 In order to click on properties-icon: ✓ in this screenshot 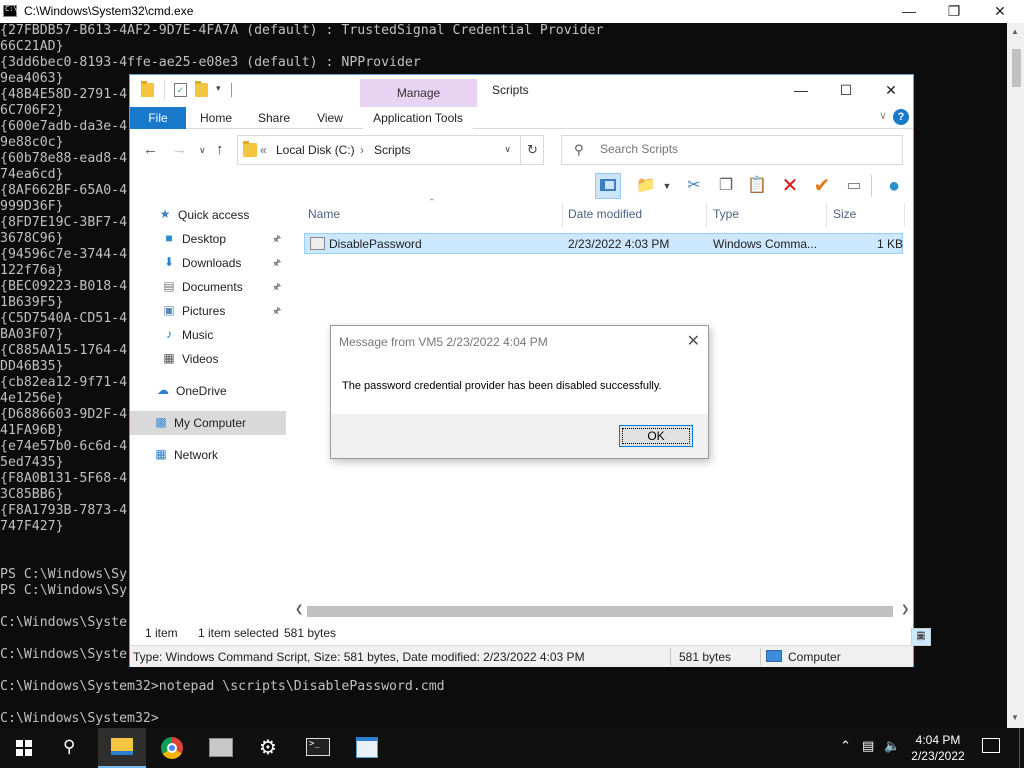, I will do `click(180, 90)`.